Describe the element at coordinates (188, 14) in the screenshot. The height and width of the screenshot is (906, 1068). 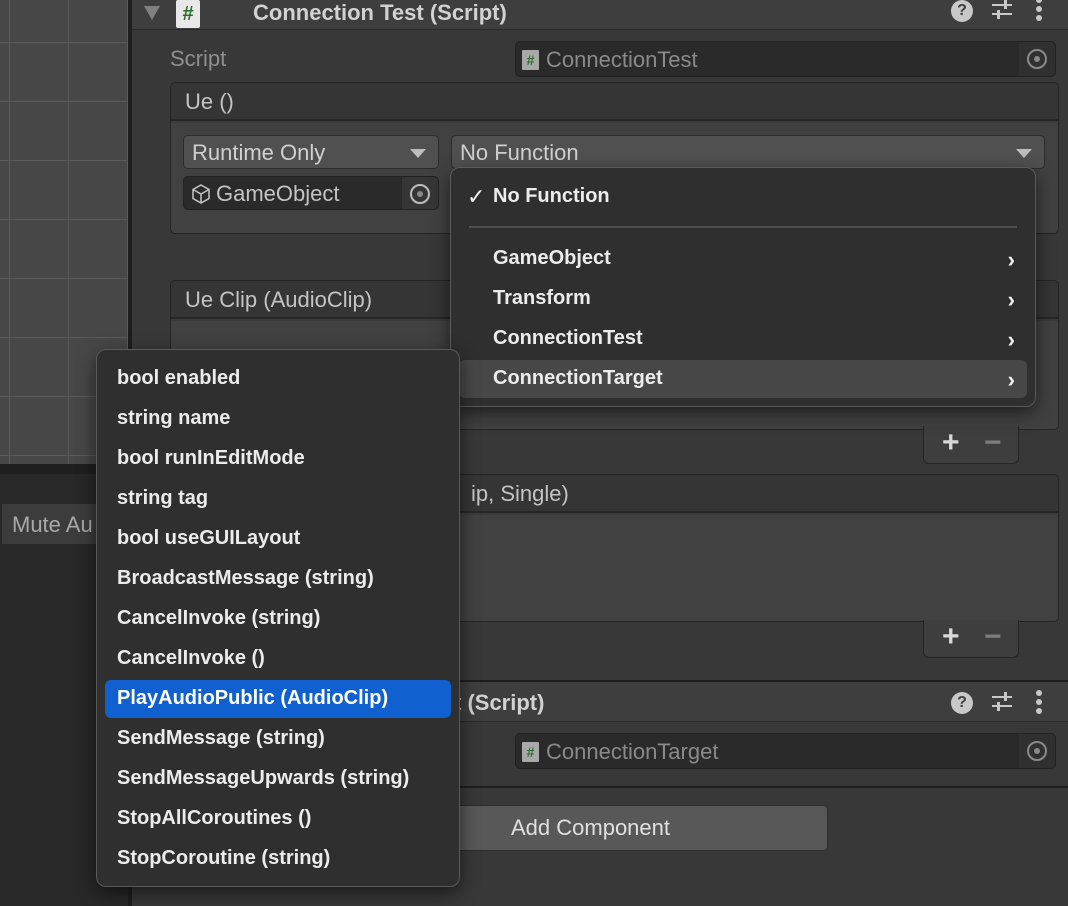
I see `script-icon: #` at that location.